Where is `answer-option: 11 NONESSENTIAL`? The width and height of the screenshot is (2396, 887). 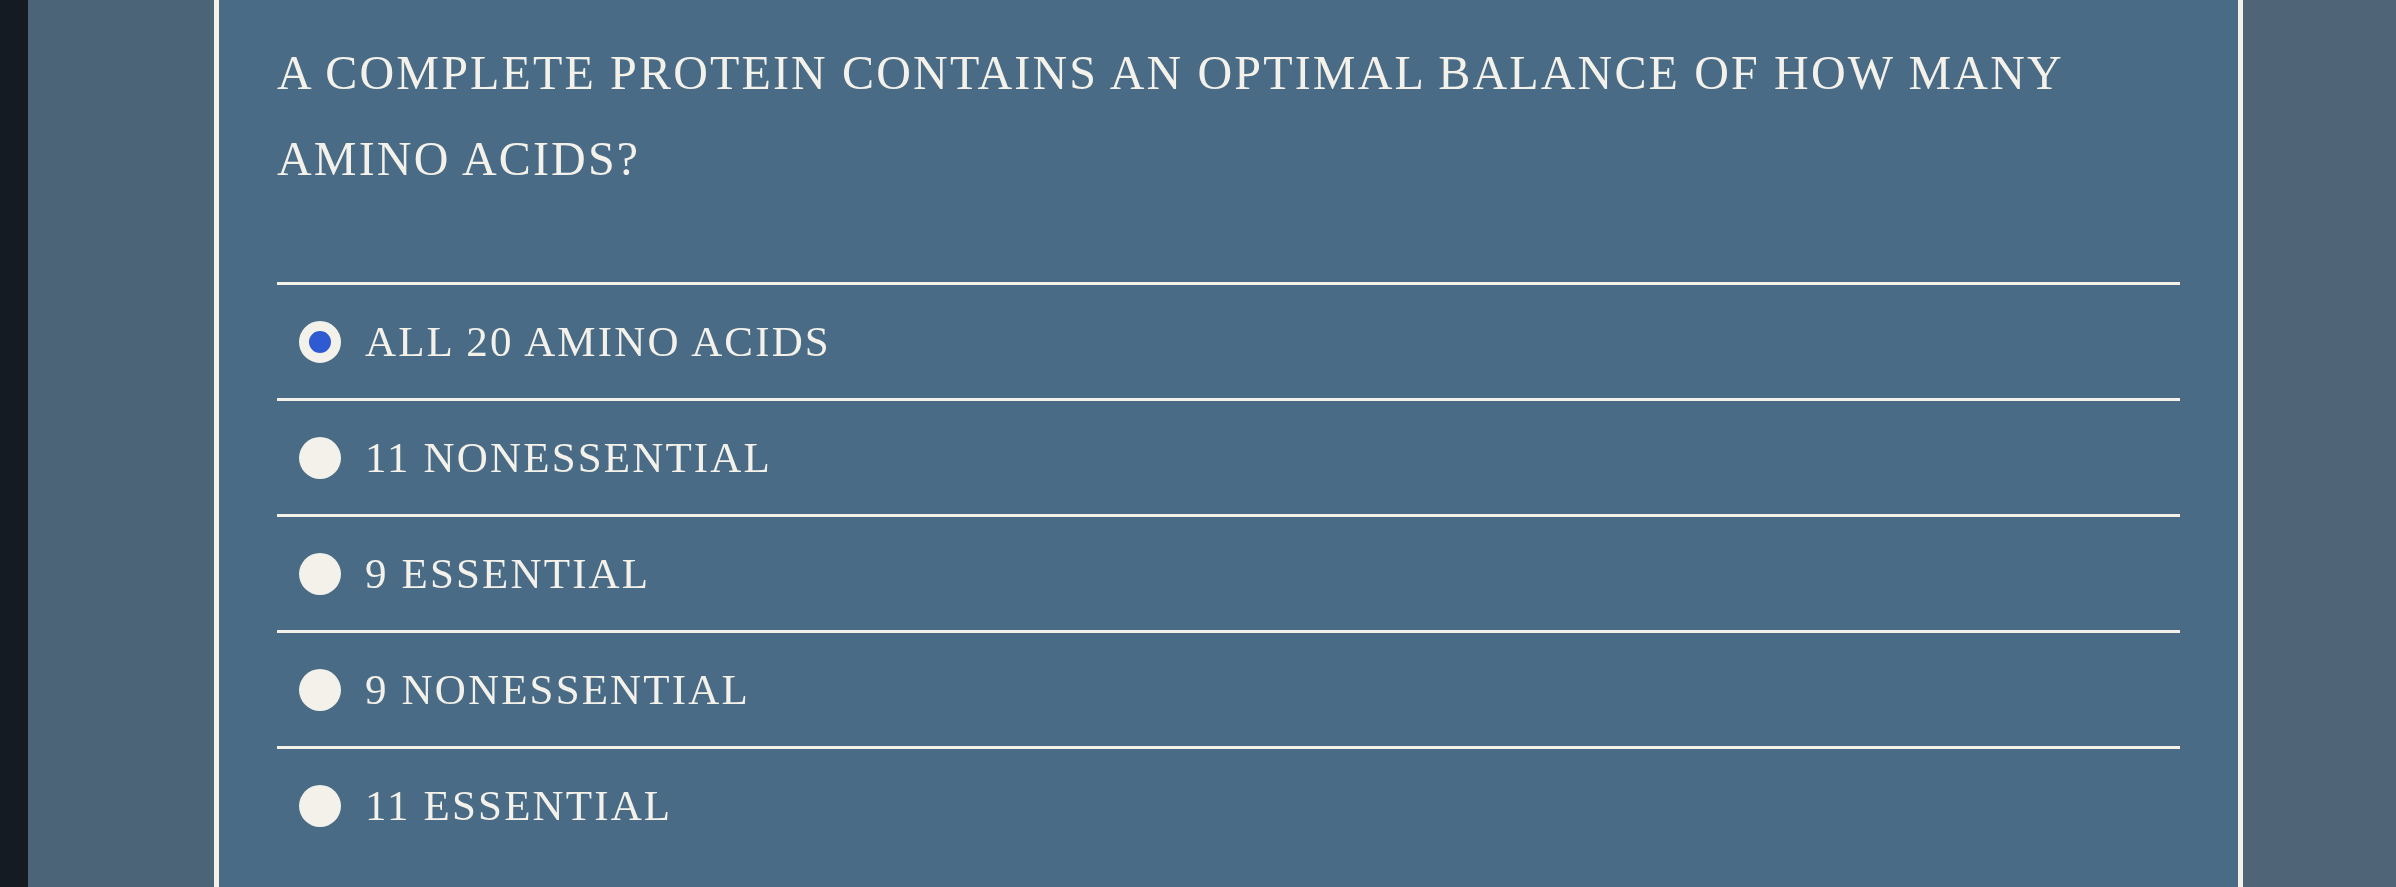
answer-option: 11 NONESSENTIAL is located at coordinates (535, 457).